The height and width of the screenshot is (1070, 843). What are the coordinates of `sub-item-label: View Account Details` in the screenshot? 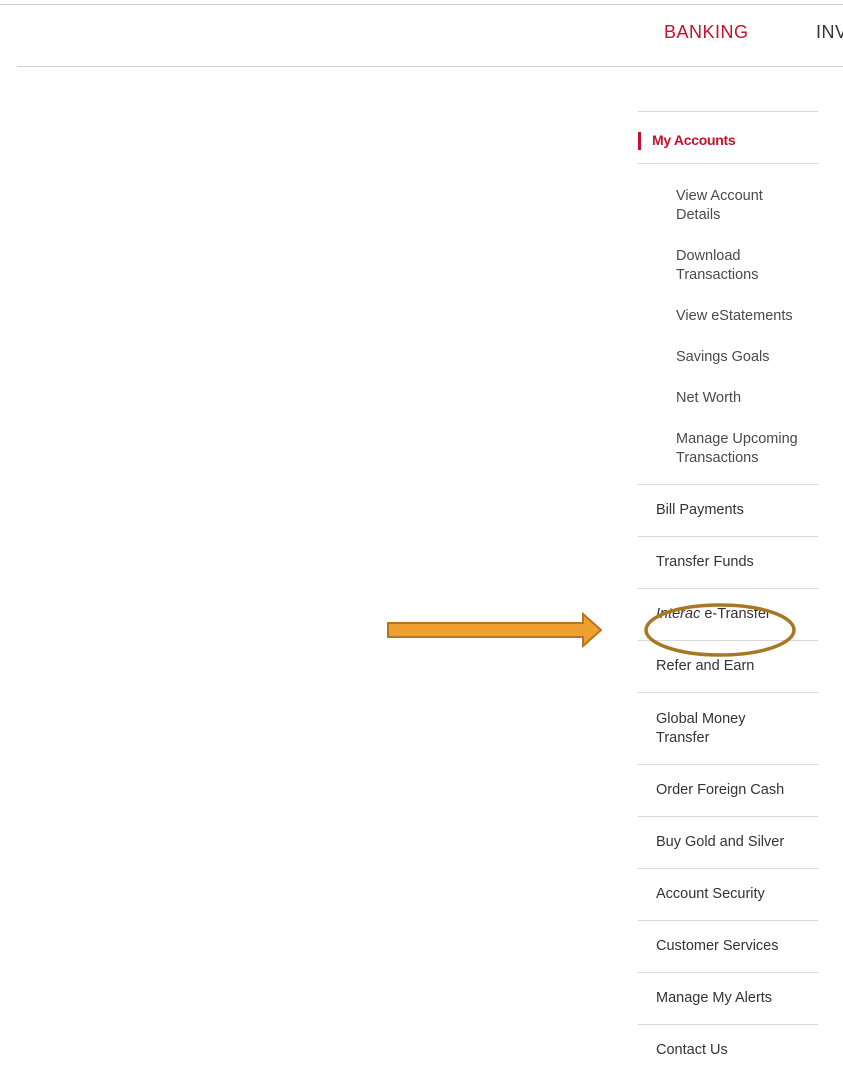 It's located at (719, 205).